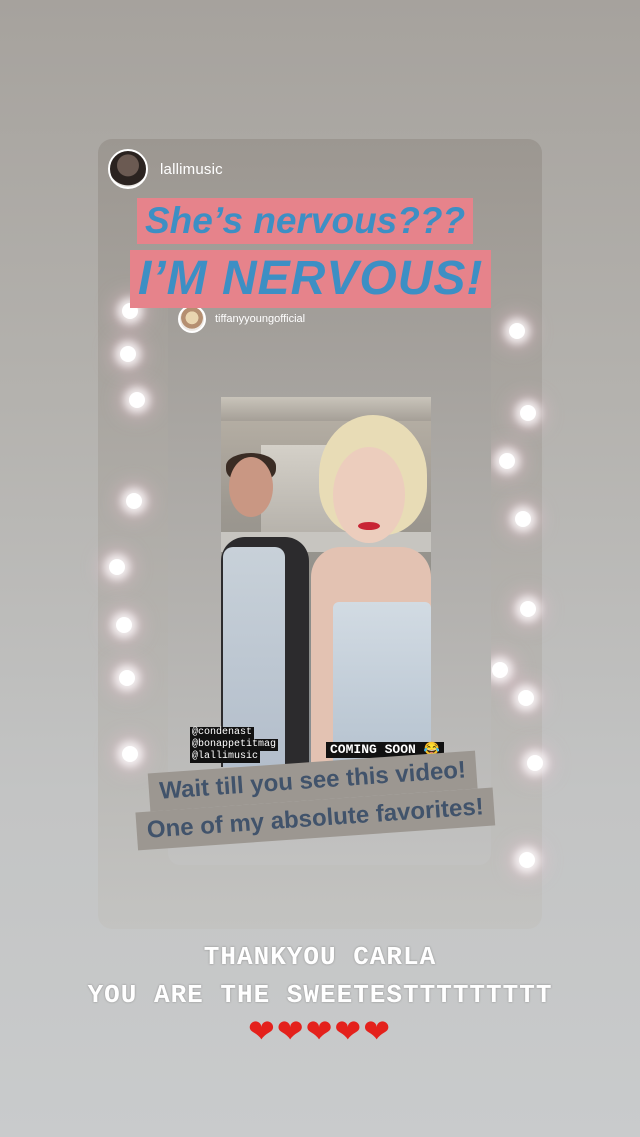 The width and height of the screenshot is (640, 1137). I want to click on outer-story-header: lallimusic, so click(165, 169).